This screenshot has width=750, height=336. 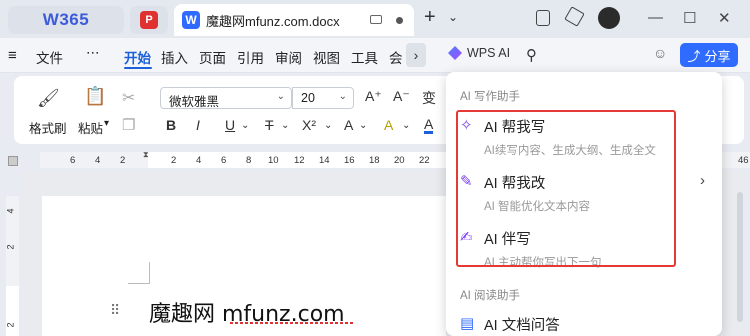 I want to click on document-tab: W 魔趣网mfunz.com.docx, so click(x=294, y=20).